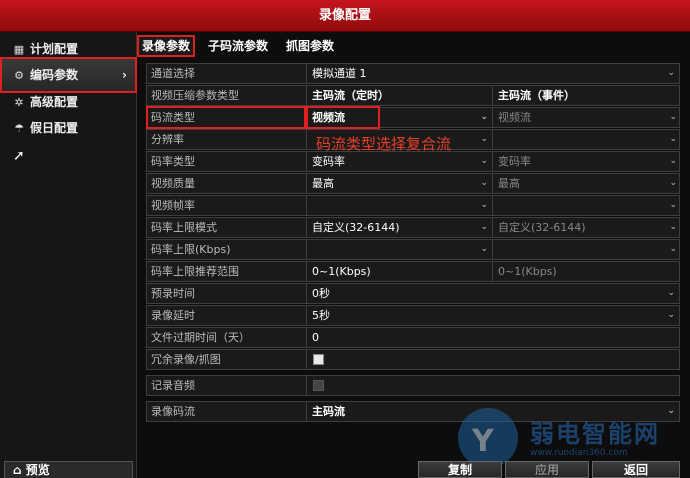 The width and height of the screenshot is (690, 478). I want to click on row-bitrate-limit: 码率上限(Kbps) ⌄ ⌄, so click(413, 249).